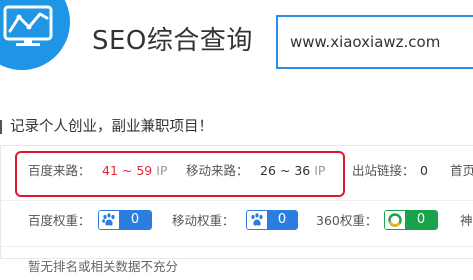  Describe the element at coordinates (109, 220) in the screenshot. I see `baidu-paw-icon` at that location.